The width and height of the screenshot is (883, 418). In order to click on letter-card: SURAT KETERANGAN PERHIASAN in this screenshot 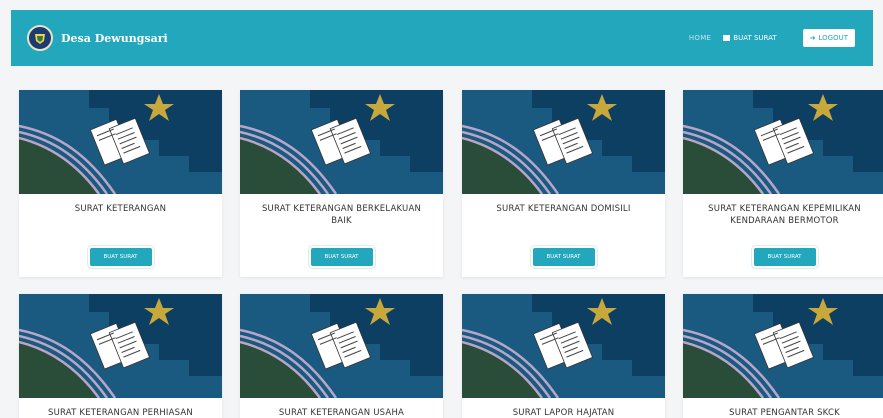, I will do `click(120, 356)`.